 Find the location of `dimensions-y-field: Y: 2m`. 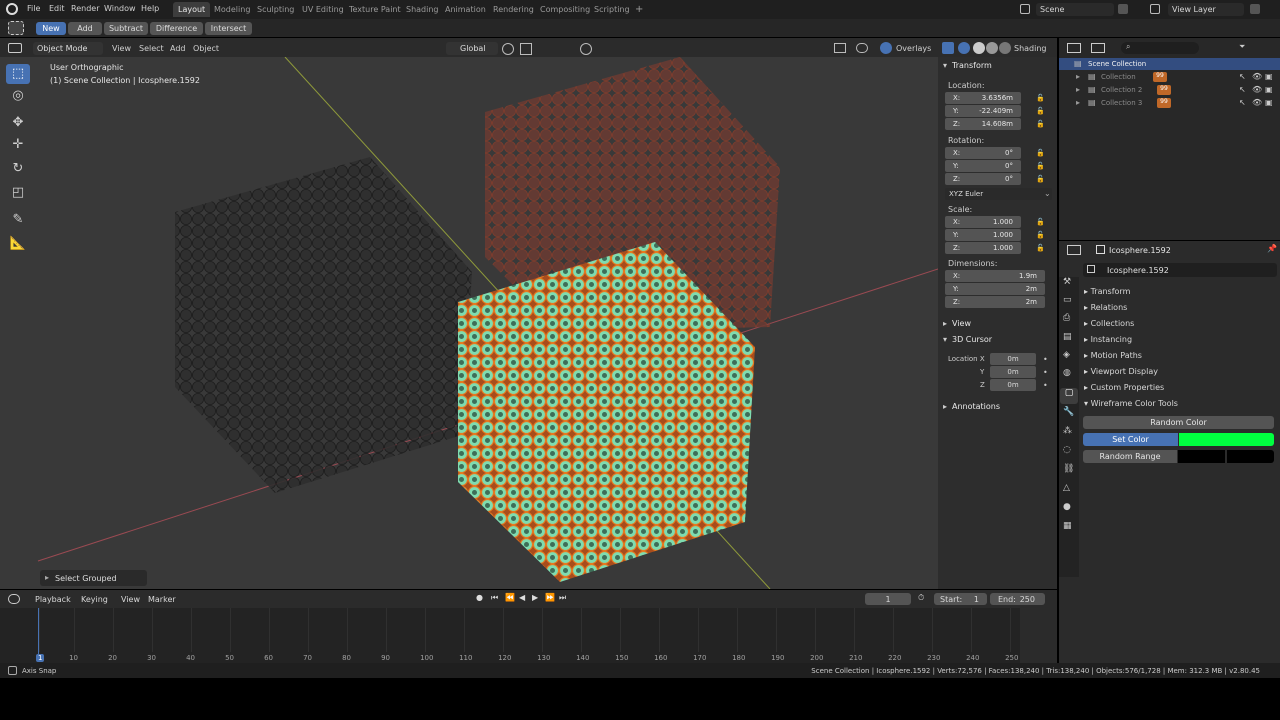

dimensions-y-field: Y: 2m is located at coordinates (995, 289).